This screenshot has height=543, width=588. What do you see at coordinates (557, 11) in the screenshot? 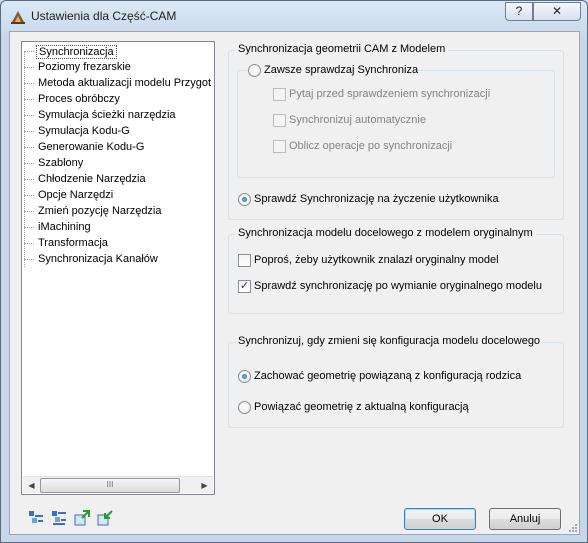
I see `close-button: ✕` at bounding box center [557, 11].